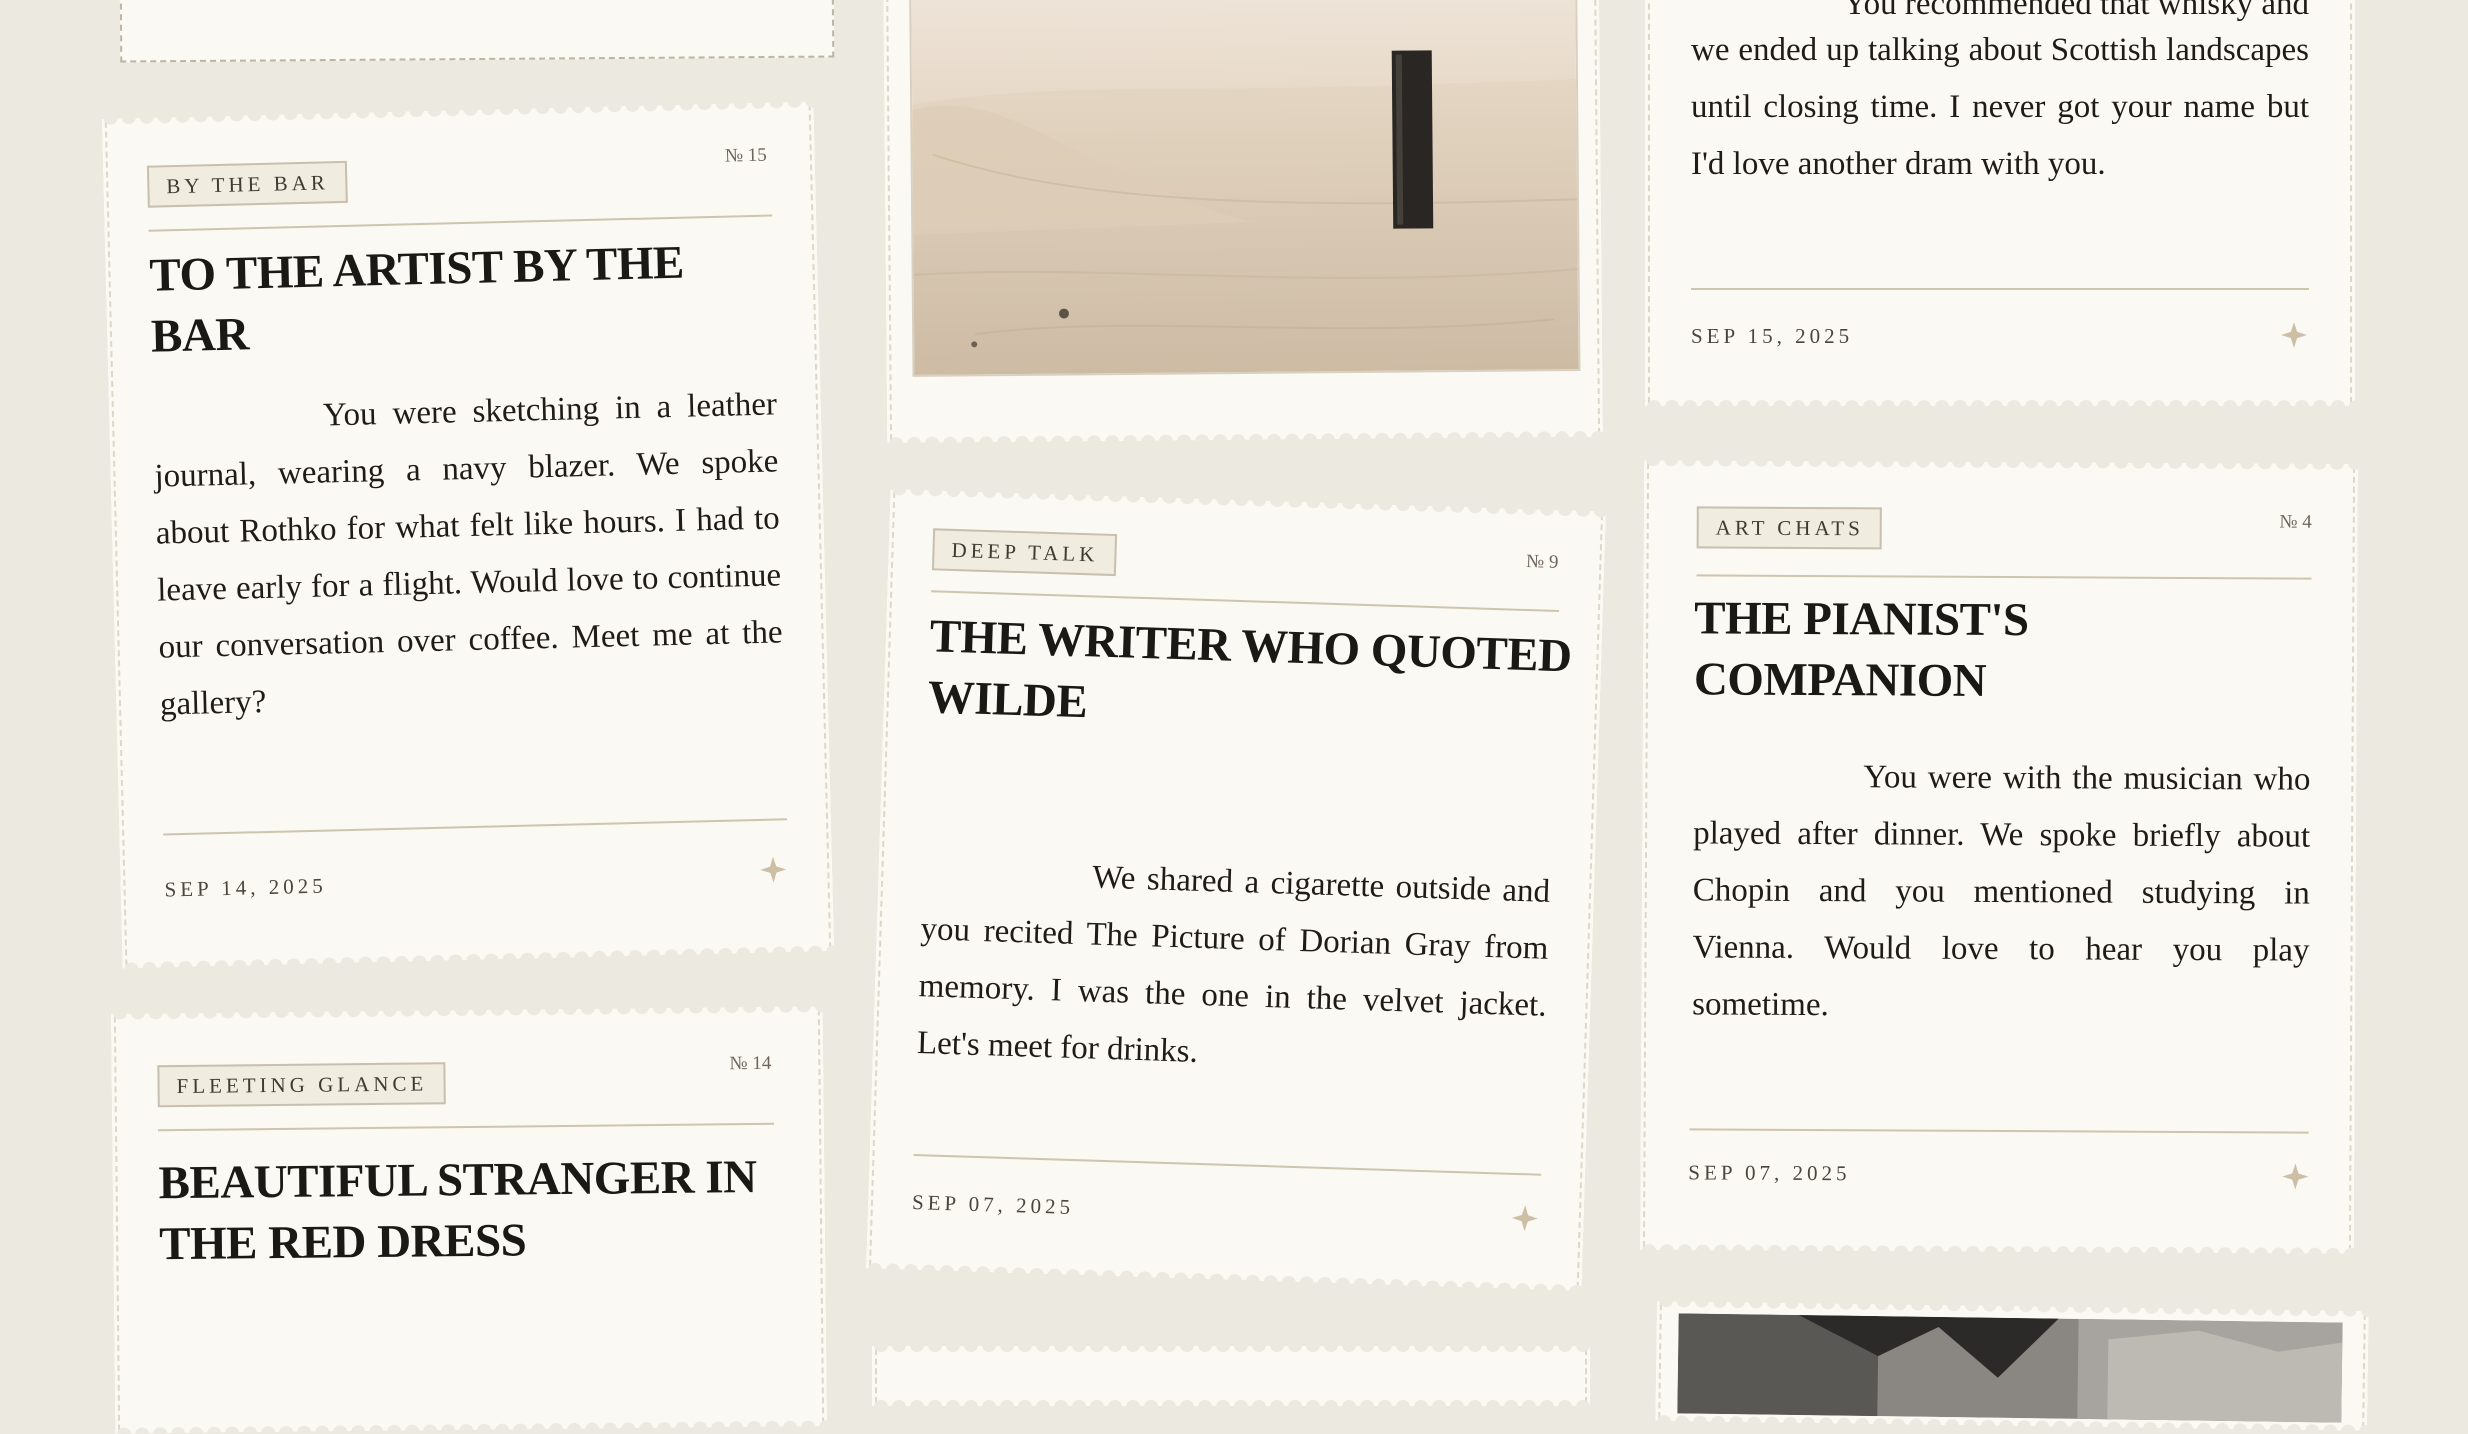 The image size is (2468, 1434). What do you see at coordinates (1024, 552) in the screenshot?
I see `category-tag: DEEP TALK` at bounding box center [1024, 552].